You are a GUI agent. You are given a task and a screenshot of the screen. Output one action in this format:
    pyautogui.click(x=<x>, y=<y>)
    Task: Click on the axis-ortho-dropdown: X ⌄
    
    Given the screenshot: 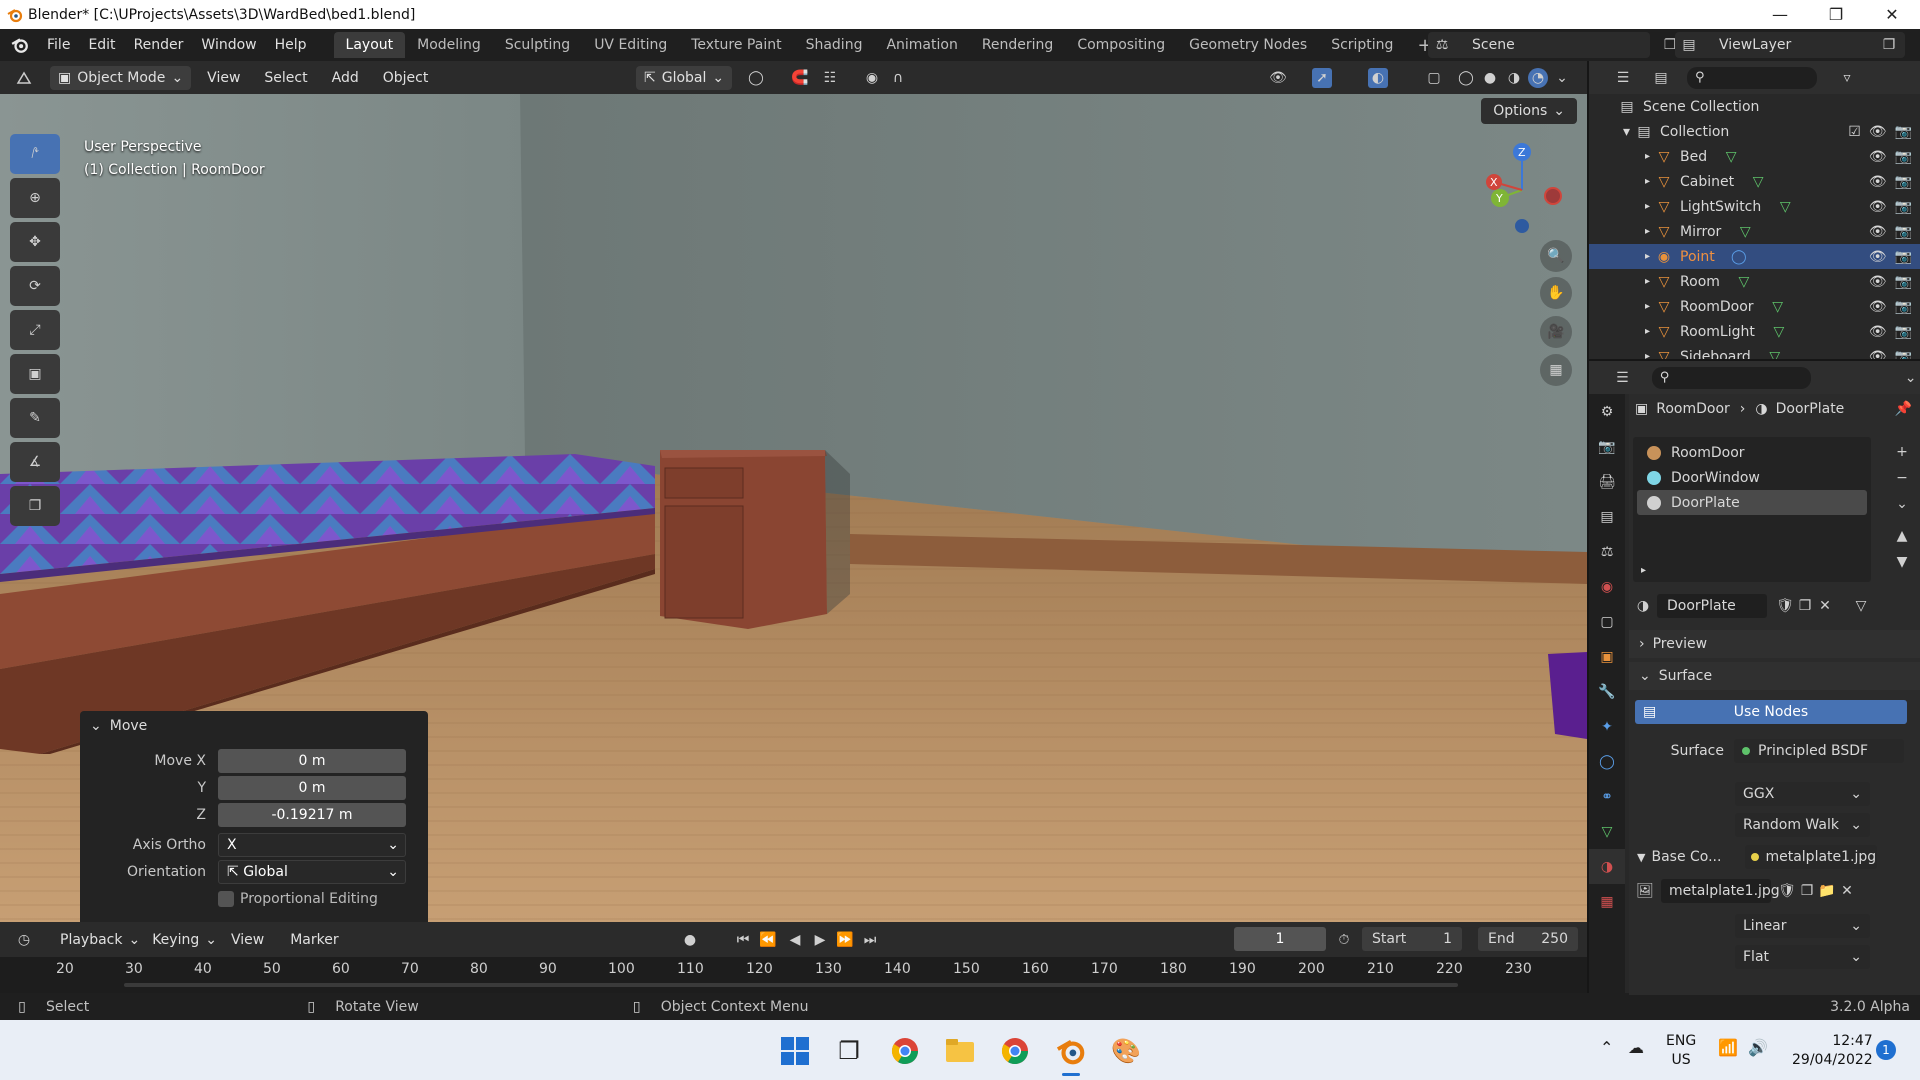 What is the action you would take?
    pyautogui.click(x=312, y=844)
    